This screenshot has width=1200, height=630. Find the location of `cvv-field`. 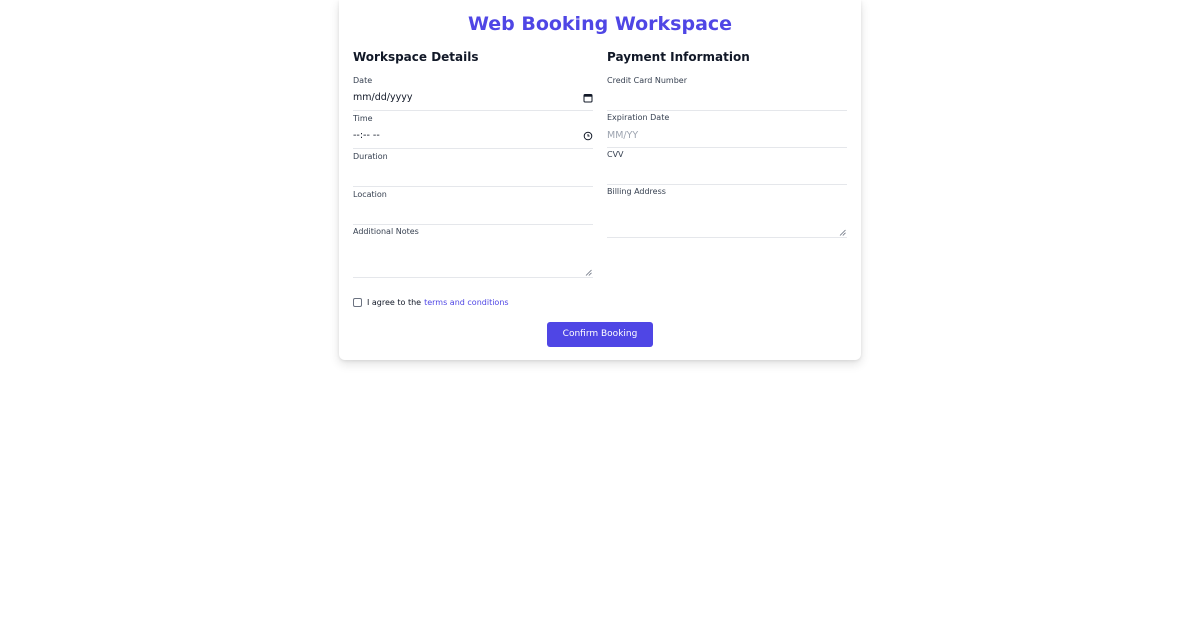

cvv-field is located at coordinates (727, 172).